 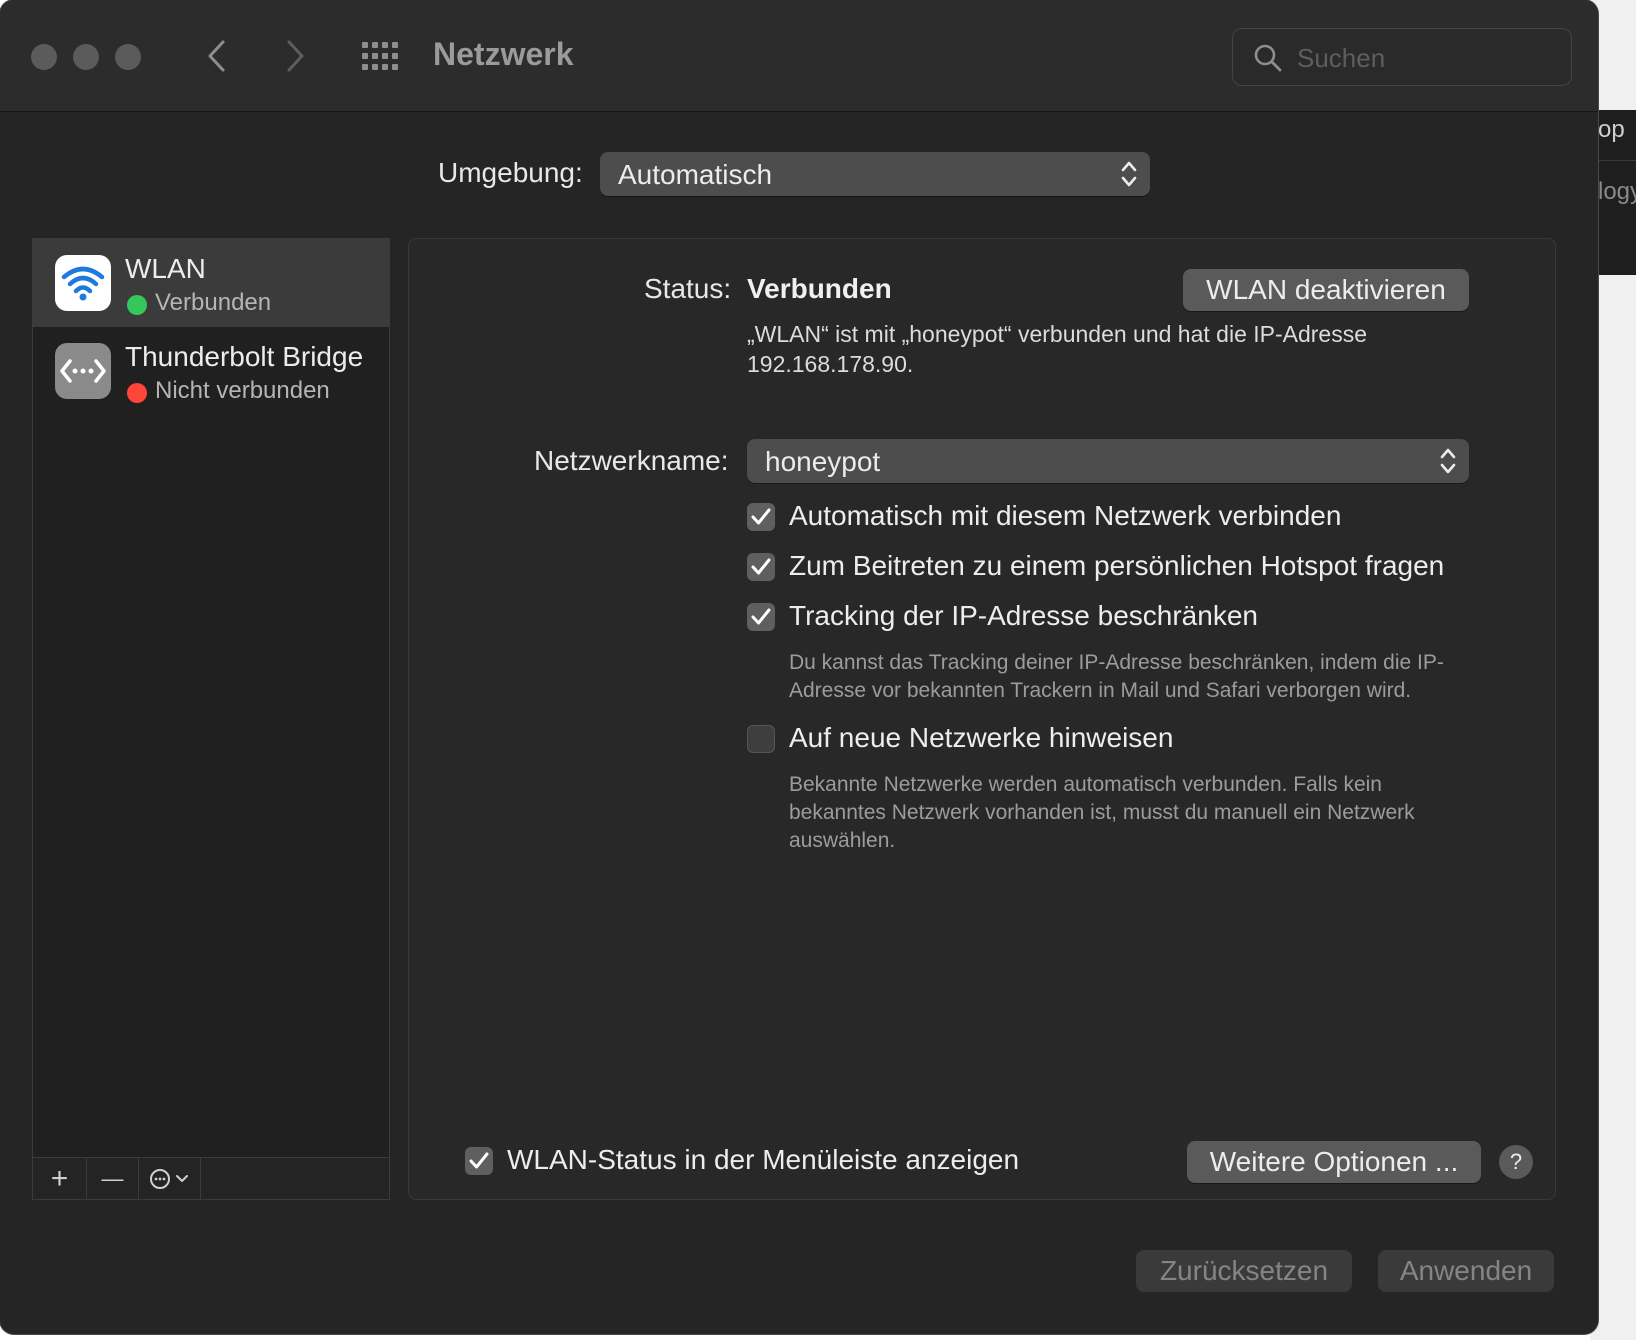 I want to click on back-button, so click(x=216, y=56).